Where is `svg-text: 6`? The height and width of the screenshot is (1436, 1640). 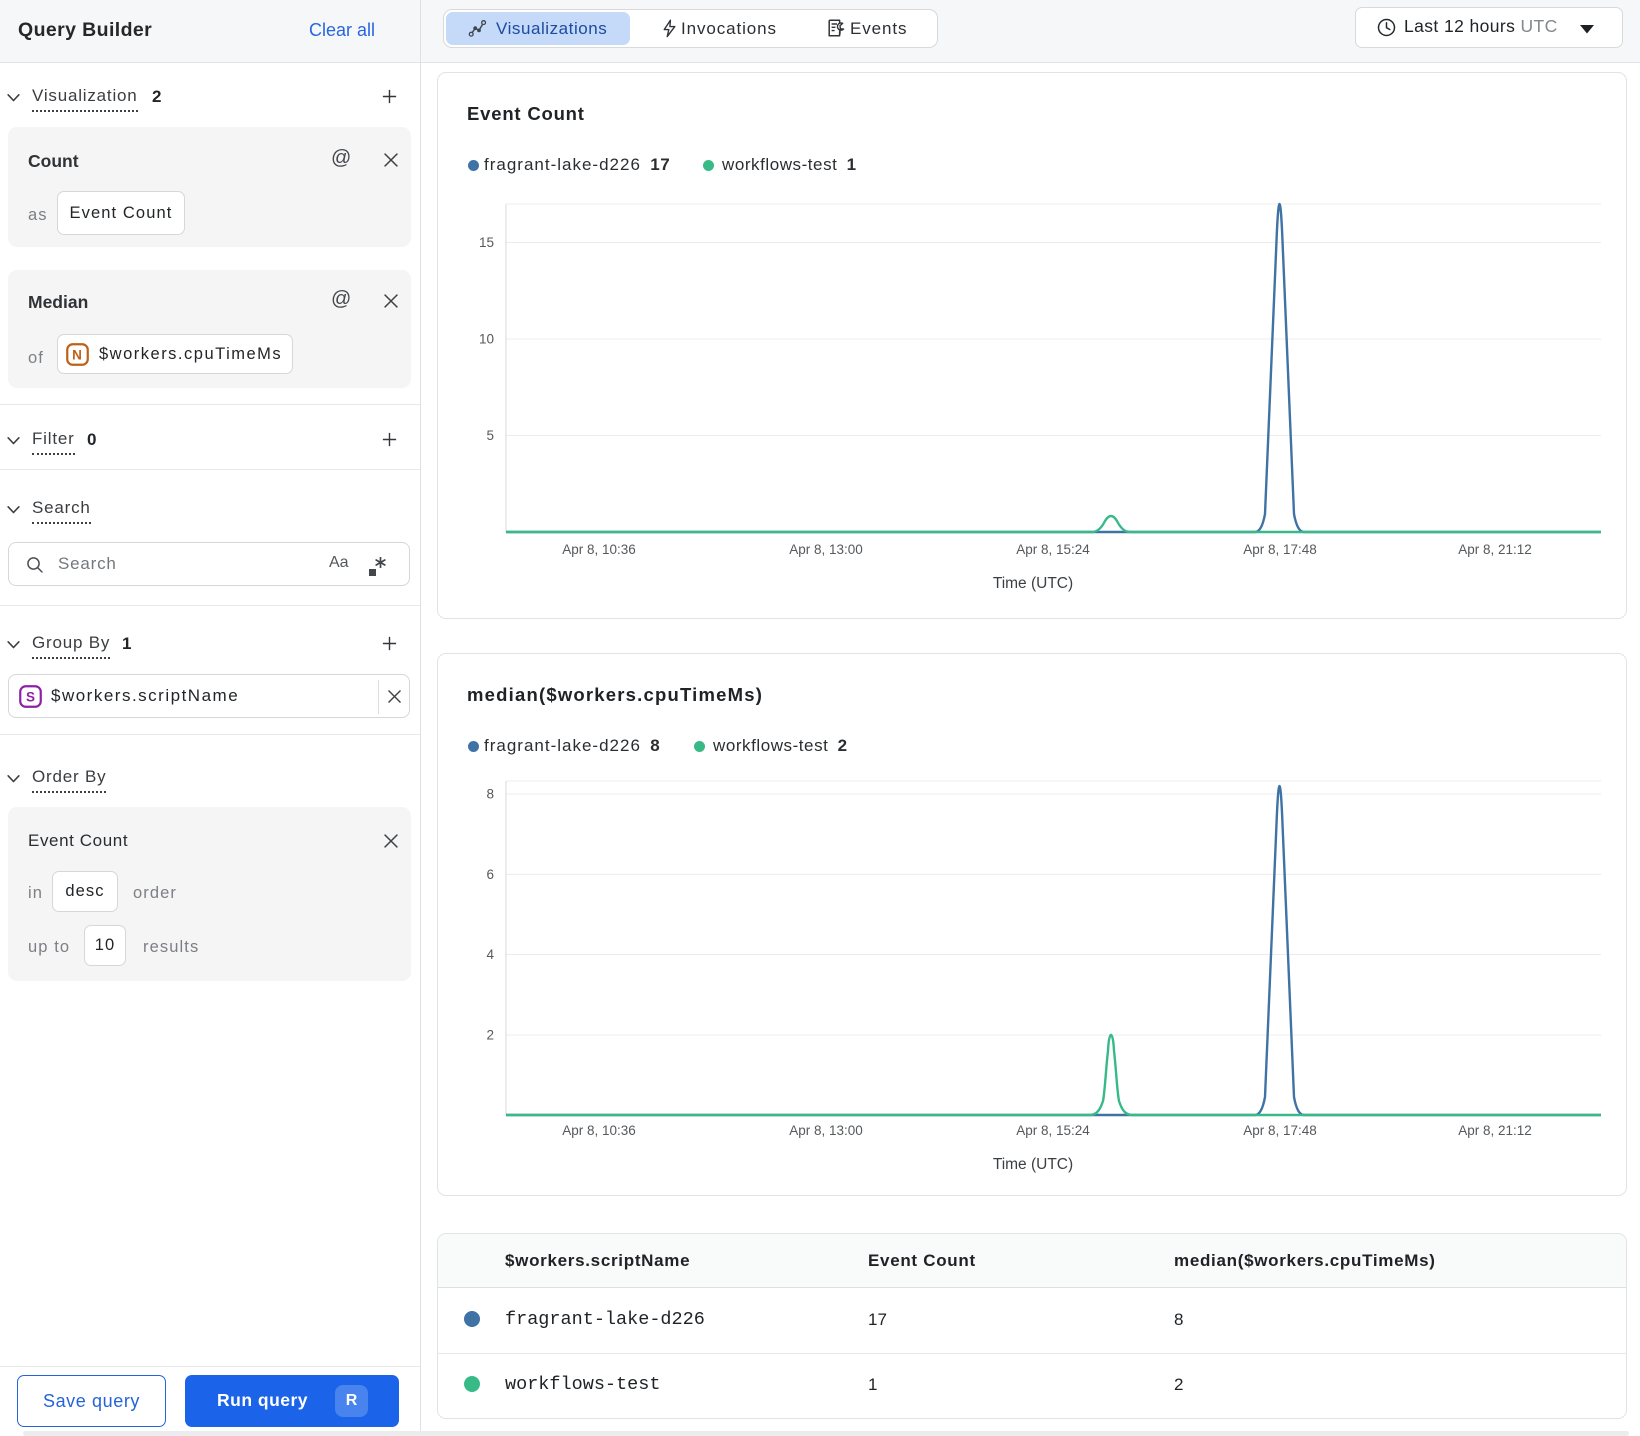
svg-text: 6 is located at coordinates (490, 874).